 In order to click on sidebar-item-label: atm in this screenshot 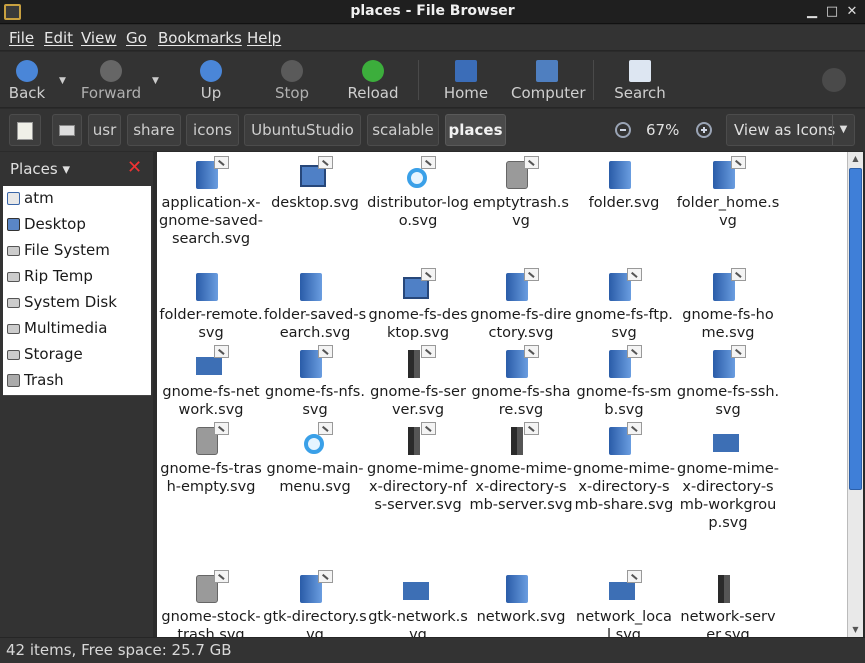, I will do `click(39, 198)`.